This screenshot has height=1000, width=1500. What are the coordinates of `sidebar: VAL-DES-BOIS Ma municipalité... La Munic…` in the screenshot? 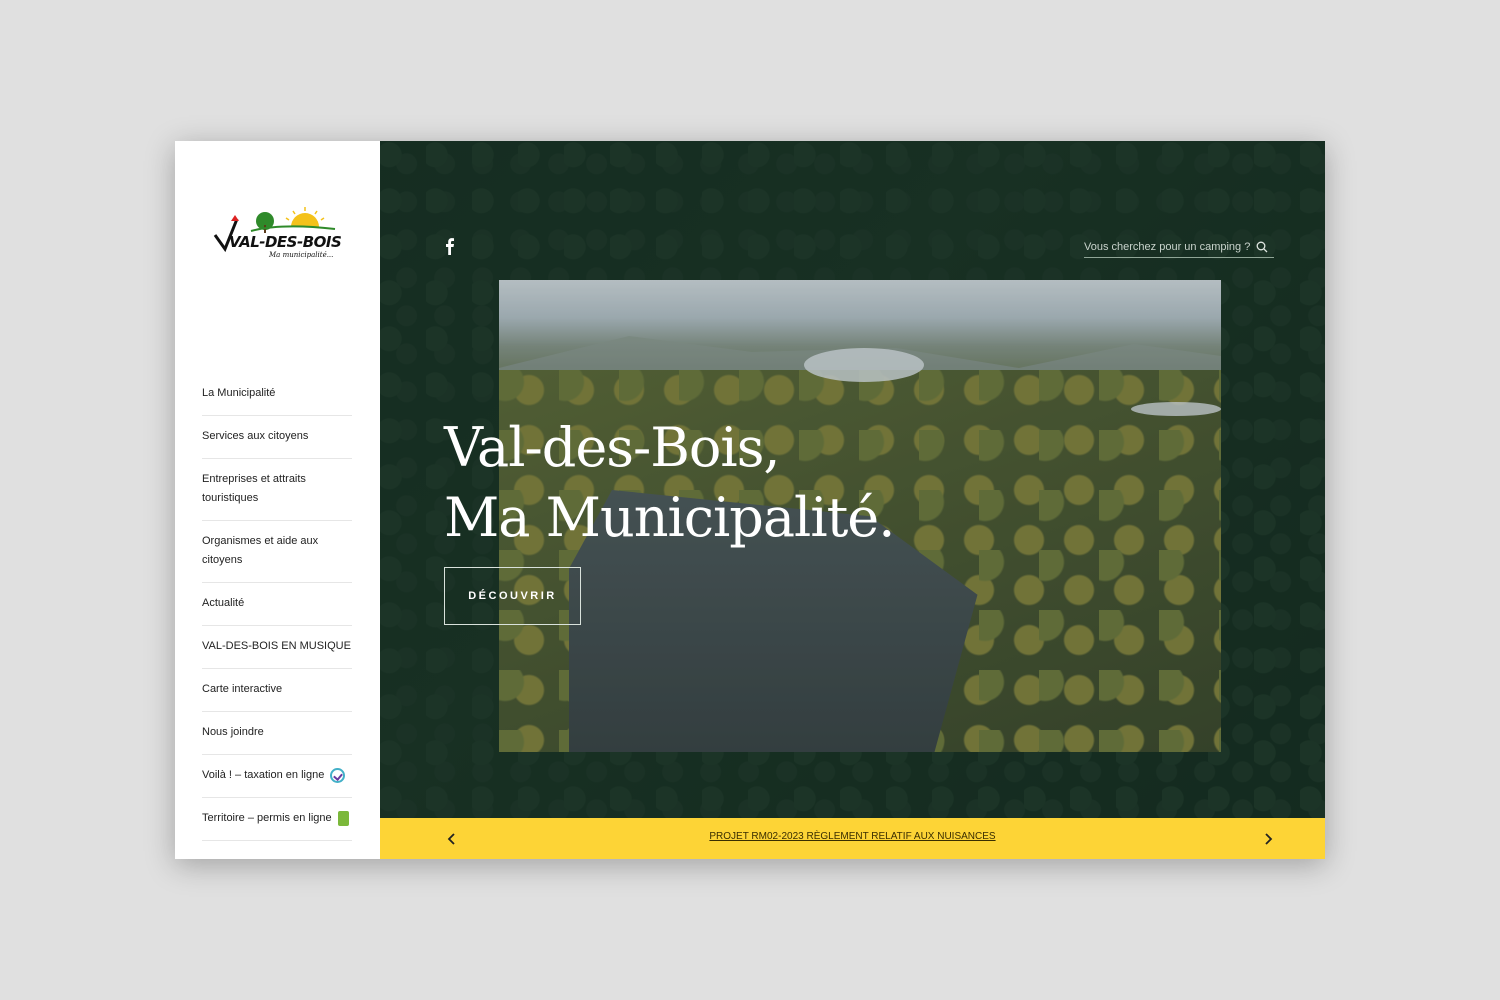 It's located at (277, 500).